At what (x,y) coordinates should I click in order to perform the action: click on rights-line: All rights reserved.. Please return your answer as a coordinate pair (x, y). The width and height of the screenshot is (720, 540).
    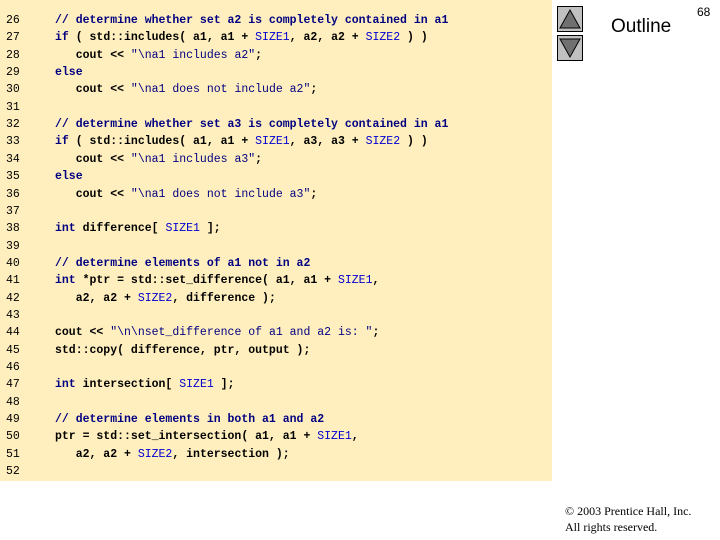
    Looking at the image, I should click on (611, 527).